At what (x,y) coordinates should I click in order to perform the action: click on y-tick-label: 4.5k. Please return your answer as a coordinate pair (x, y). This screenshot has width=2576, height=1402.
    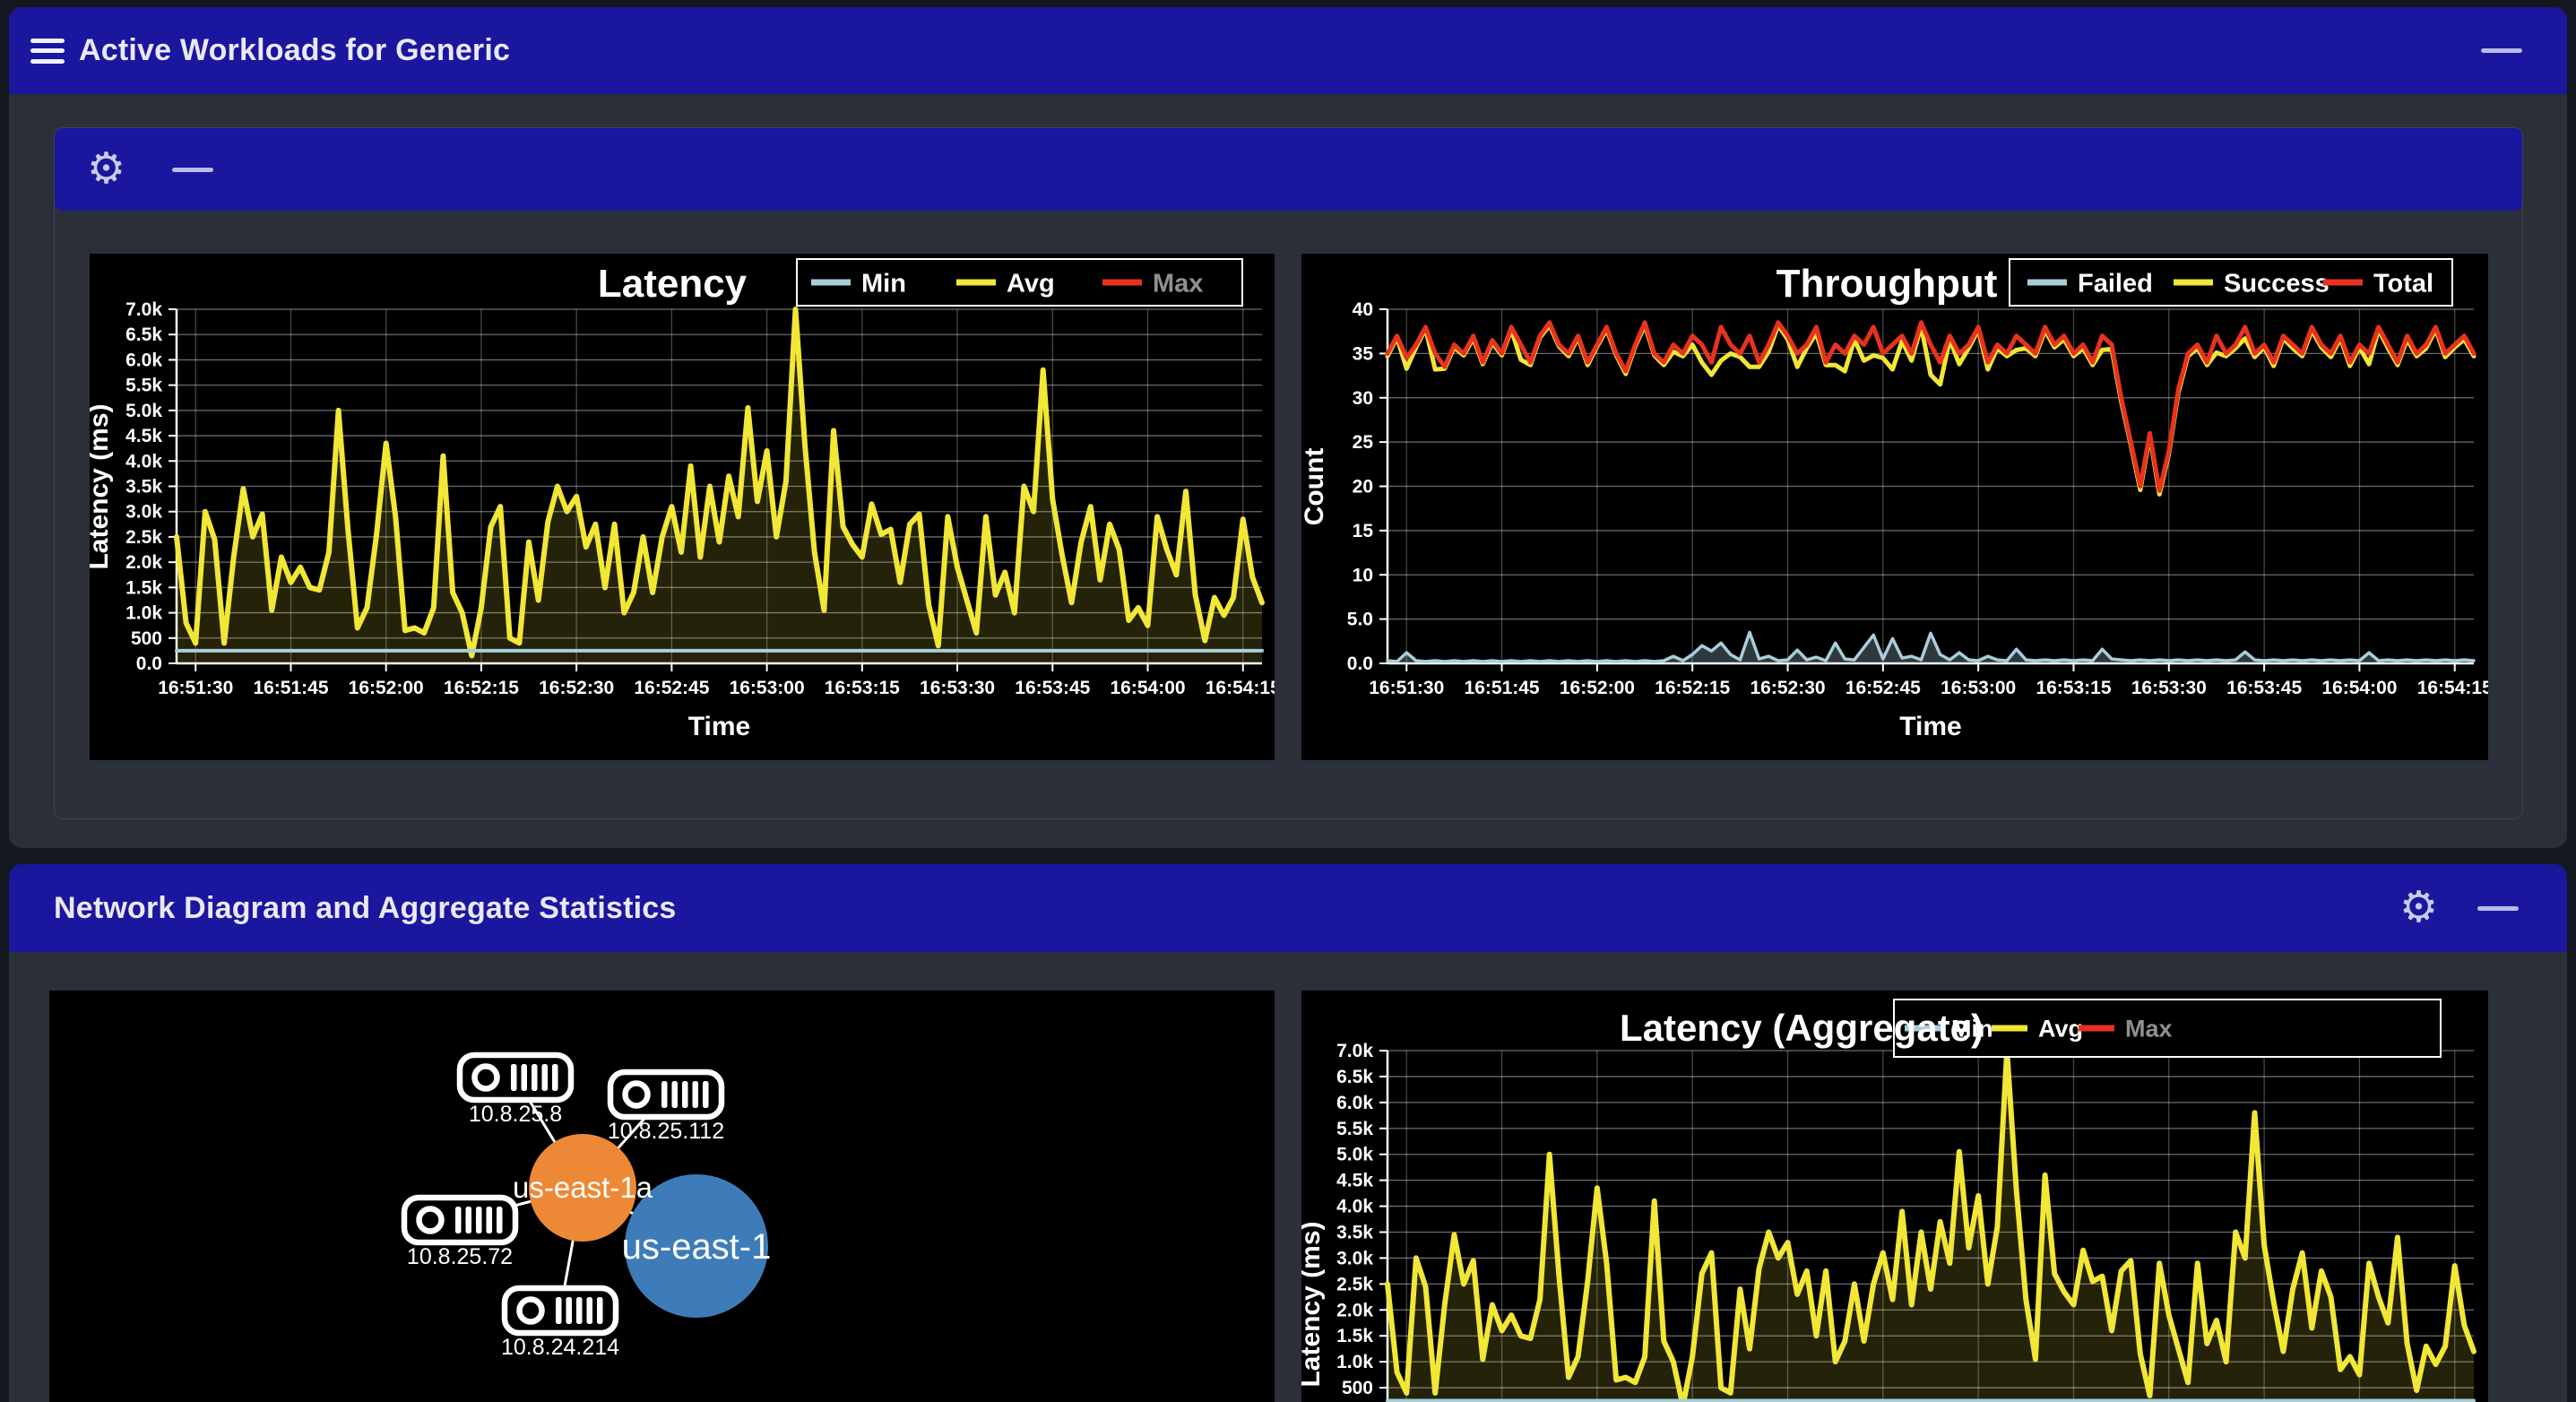
    Looking at the image, I should click on (143, 436).